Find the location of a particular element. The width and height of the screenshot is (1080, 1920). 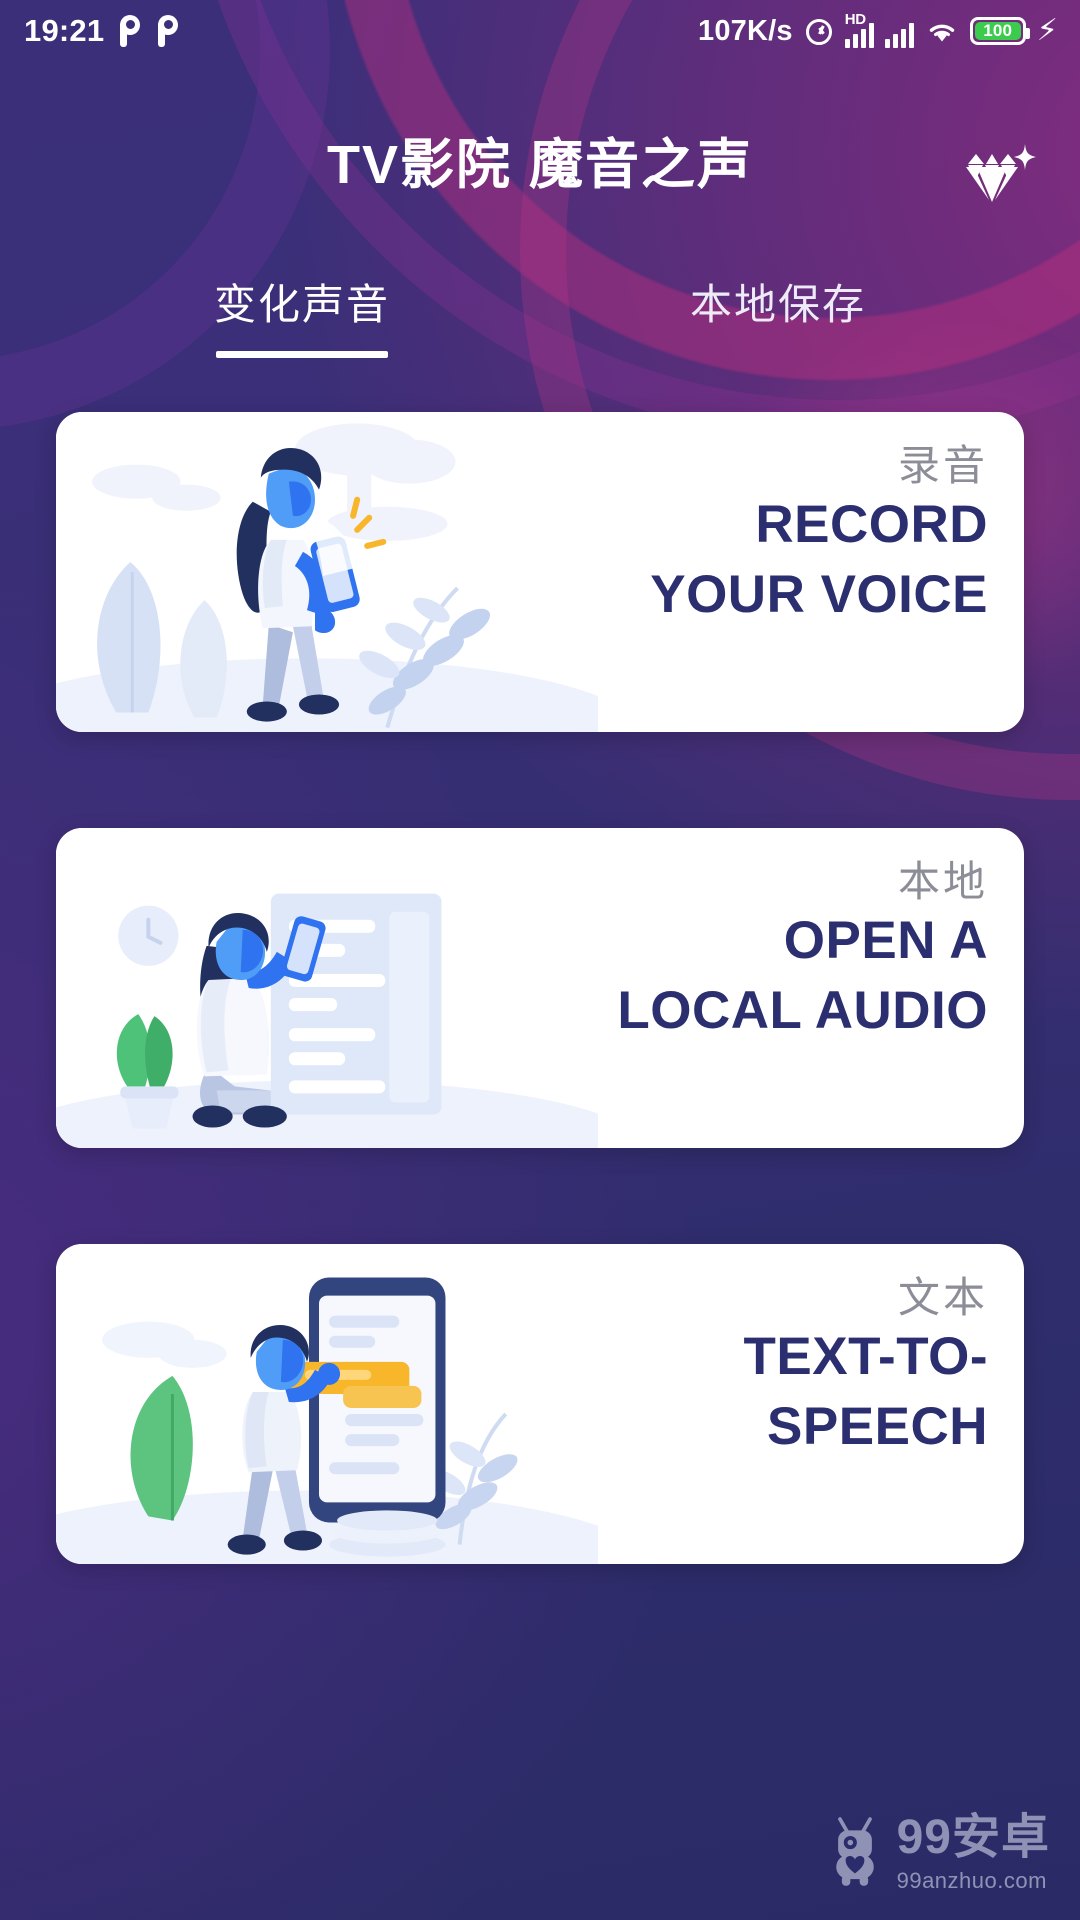

card-en-line1: RECORD is located at coordinates (871, 524).